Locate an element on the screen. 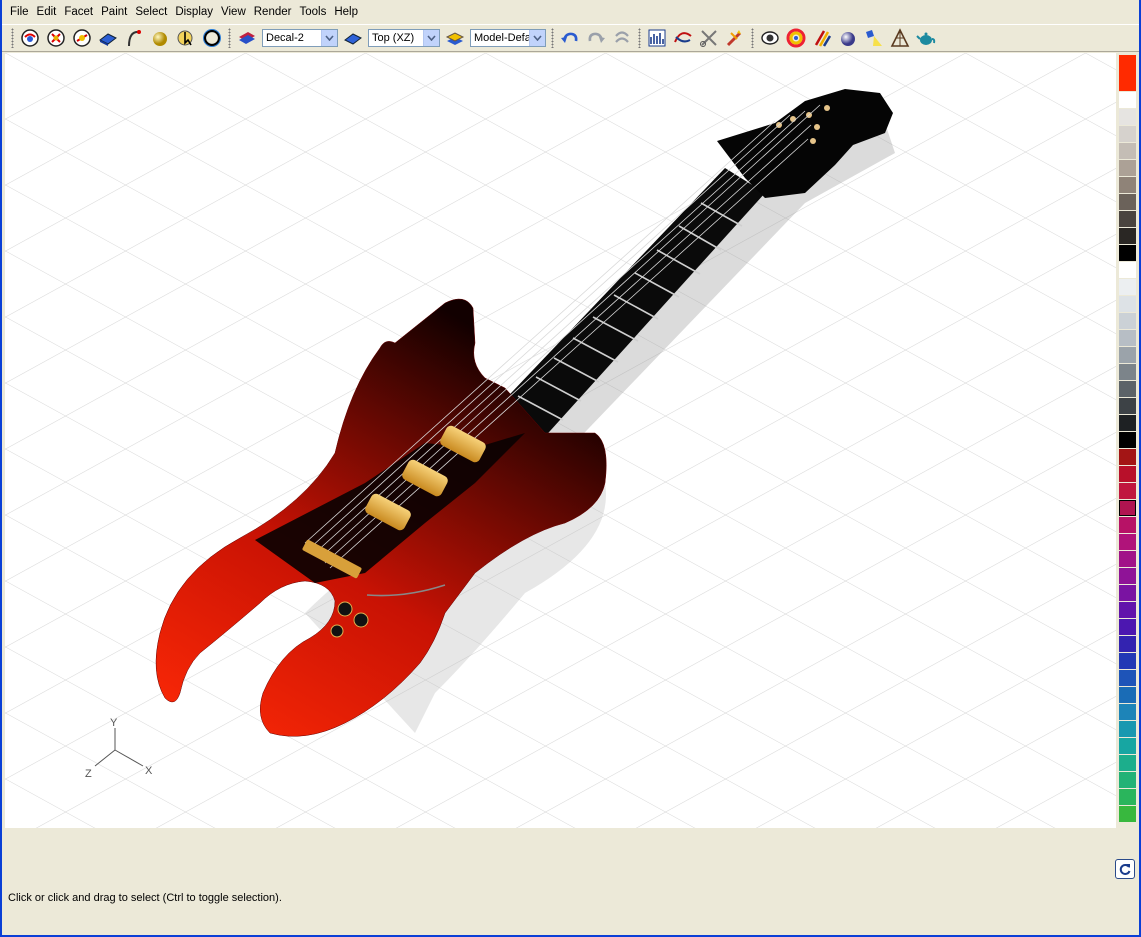 This screenshot has height=937, width=1141. axis-x-label: X is located at coordinates (149, 771).